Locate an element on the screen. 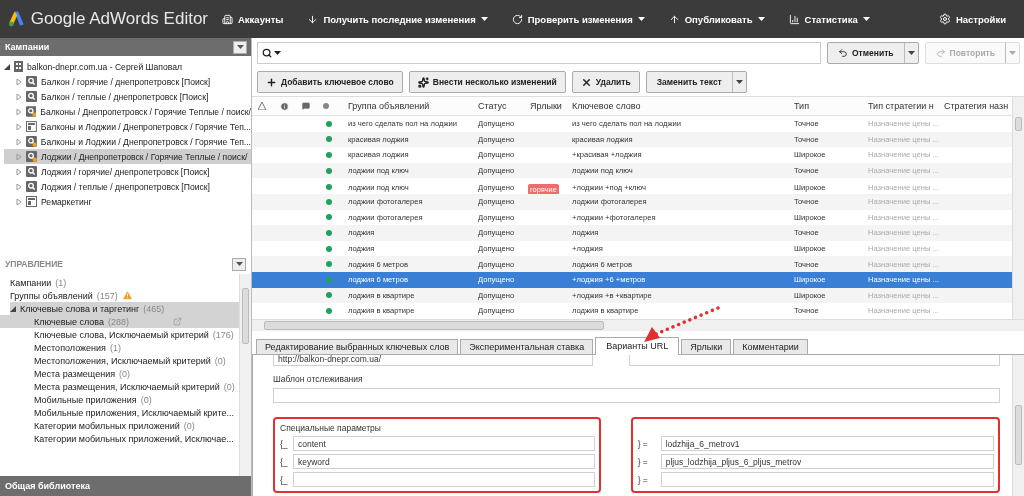  split-button: Заменить текст is located at coordinates (696, 82).